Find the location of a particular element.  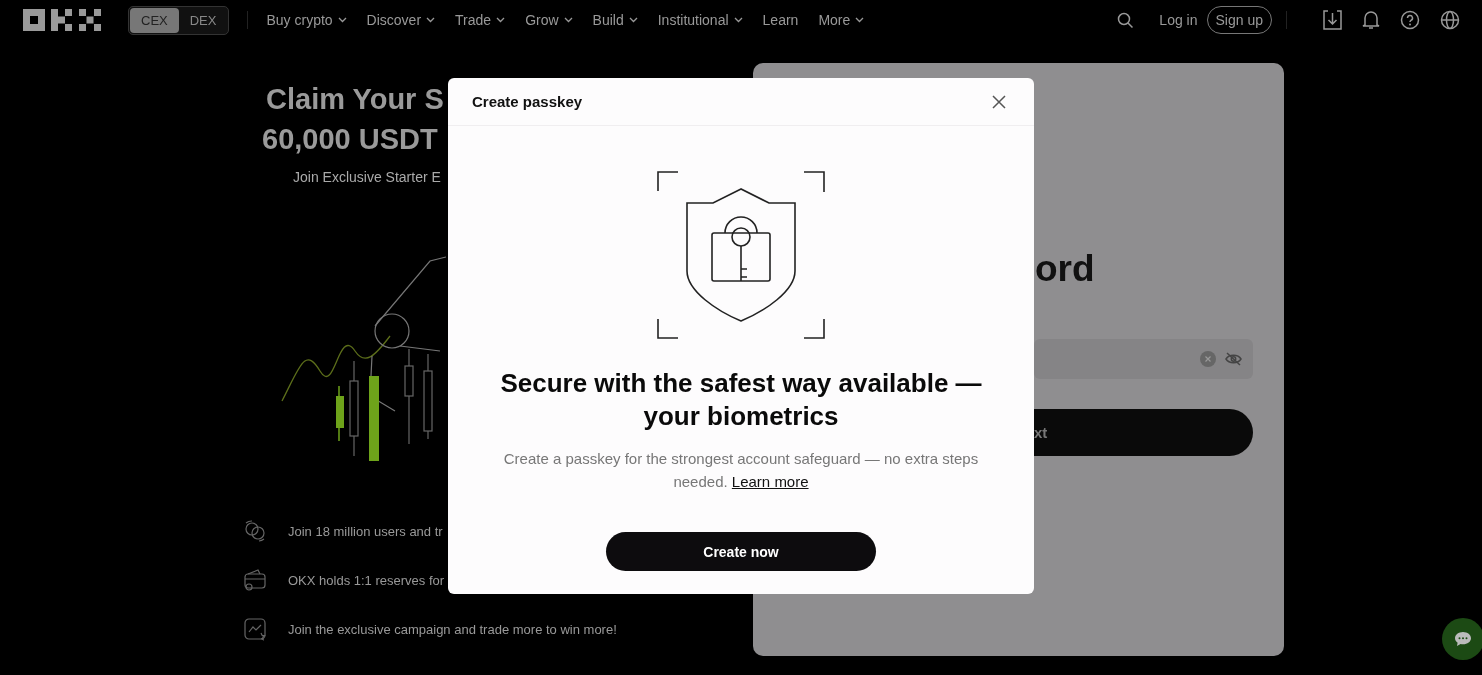

nav-menu-item: Grow is located at coordinates (549, 20).